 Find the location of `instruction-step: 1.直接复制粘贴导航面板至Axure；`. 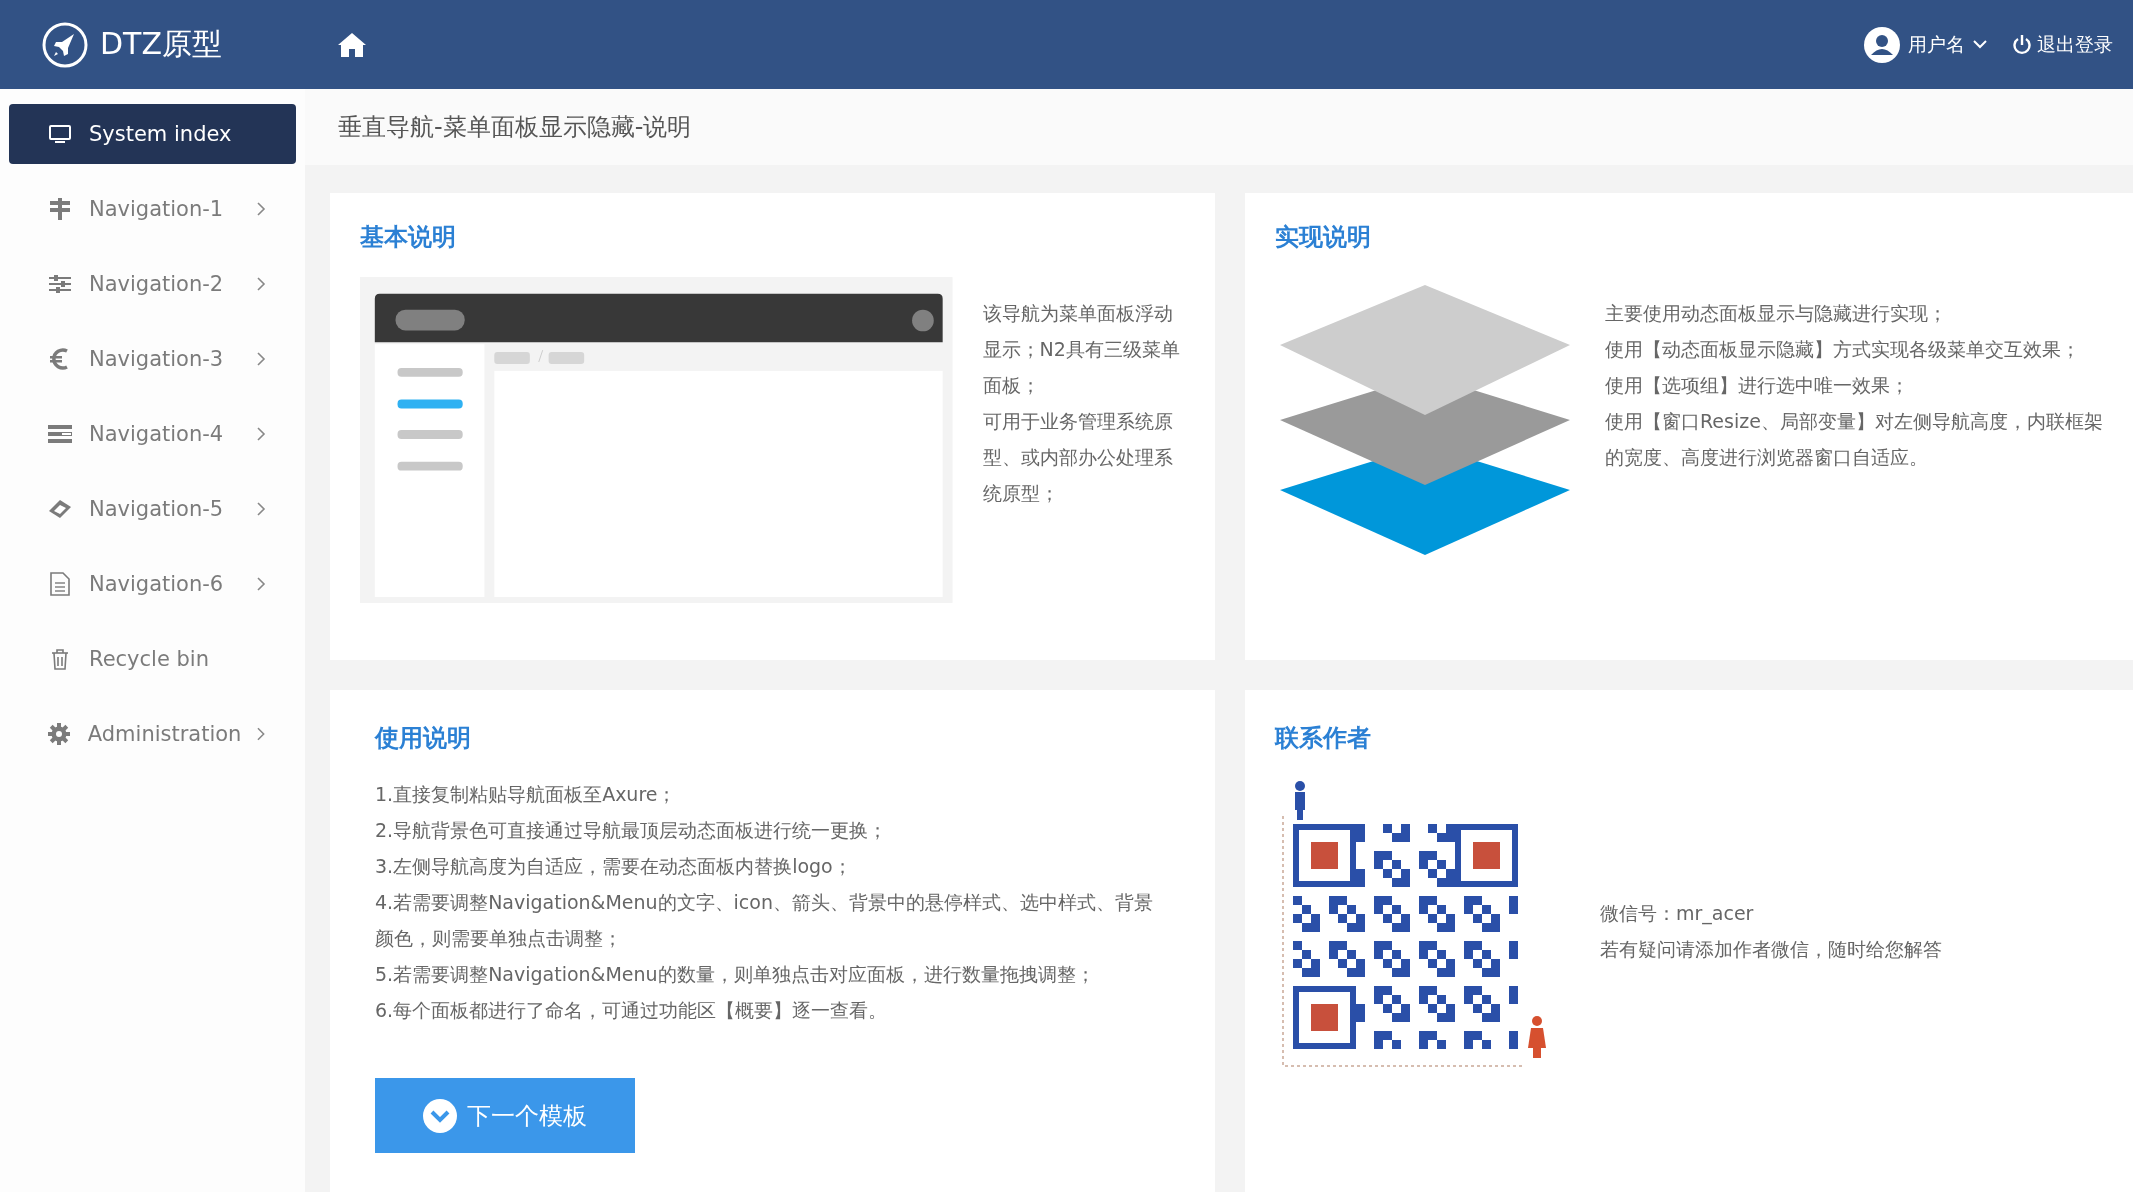

instruction-step: 1.直接复制粘贴导航面板至Axure； is located at coordinates (772, 794).